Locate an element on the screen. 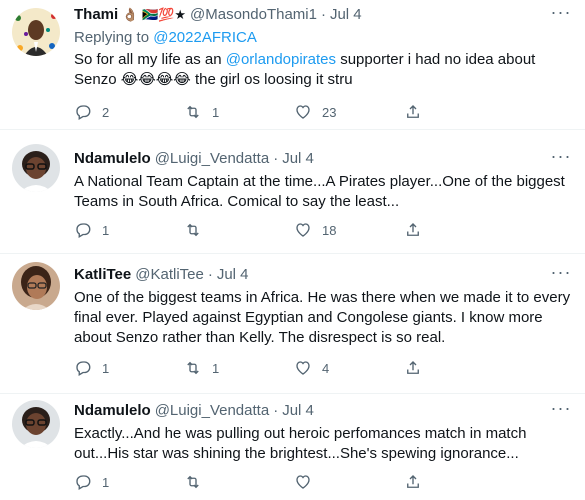 Image resolution: width=585 pixels, height=500 pixels. tweet-text-part: the girl os loosing it stru is located at coordinates (271, 79).